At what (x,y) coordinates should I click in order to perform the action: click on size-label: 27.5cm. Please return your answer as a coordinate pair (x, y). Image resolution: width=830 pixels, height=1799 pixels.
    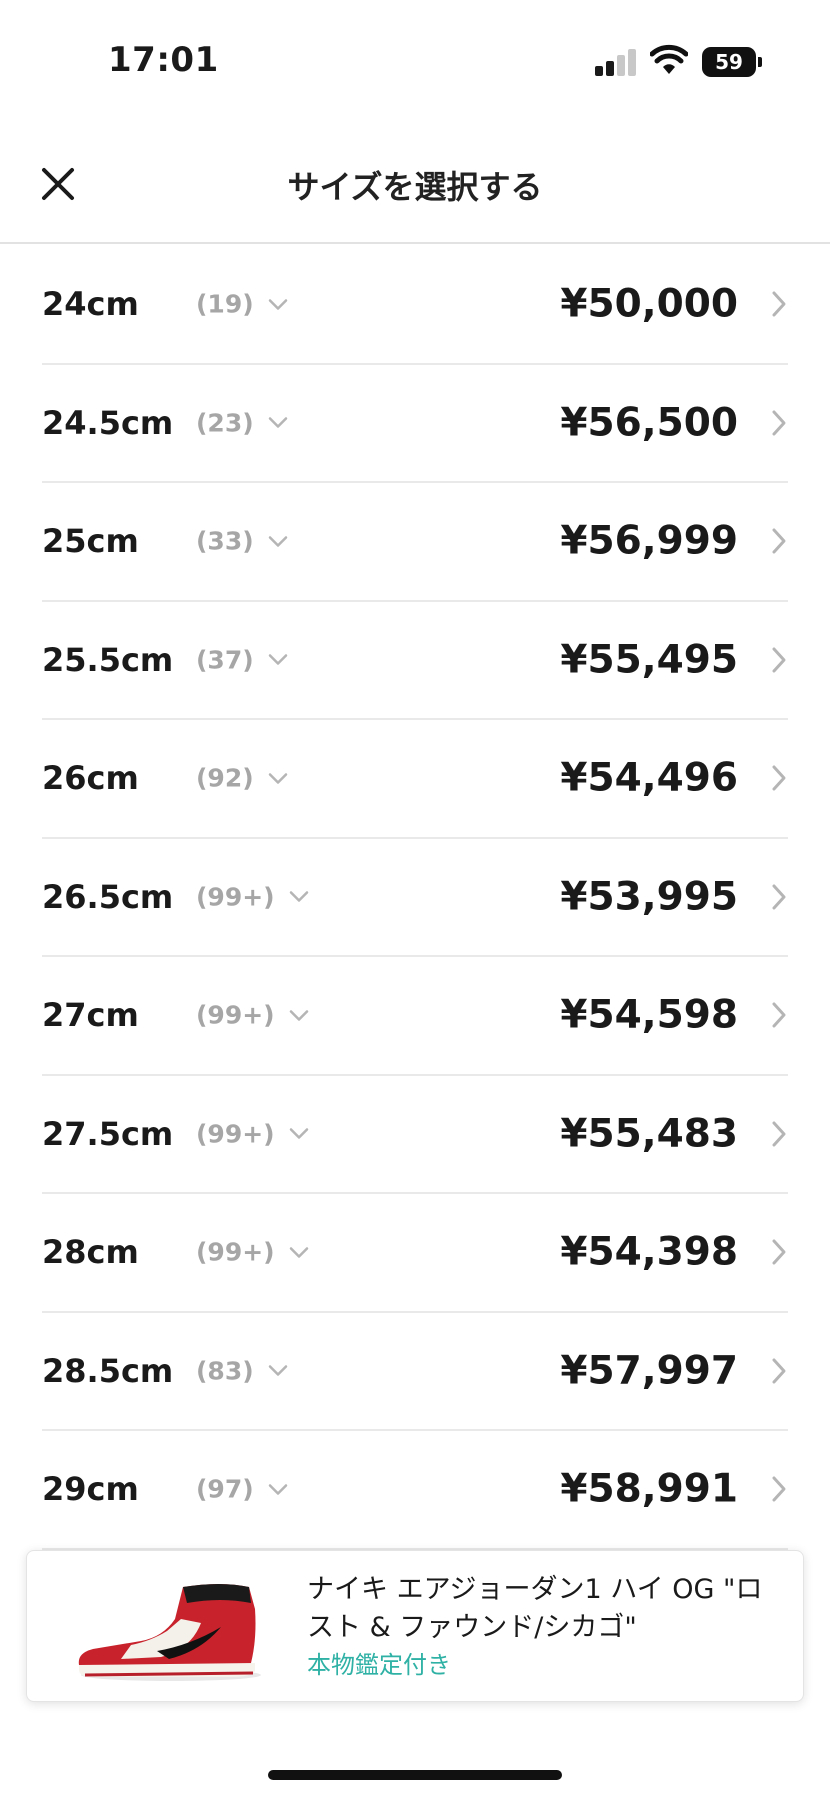
    Looking at the image, I should click on (108, 1133).